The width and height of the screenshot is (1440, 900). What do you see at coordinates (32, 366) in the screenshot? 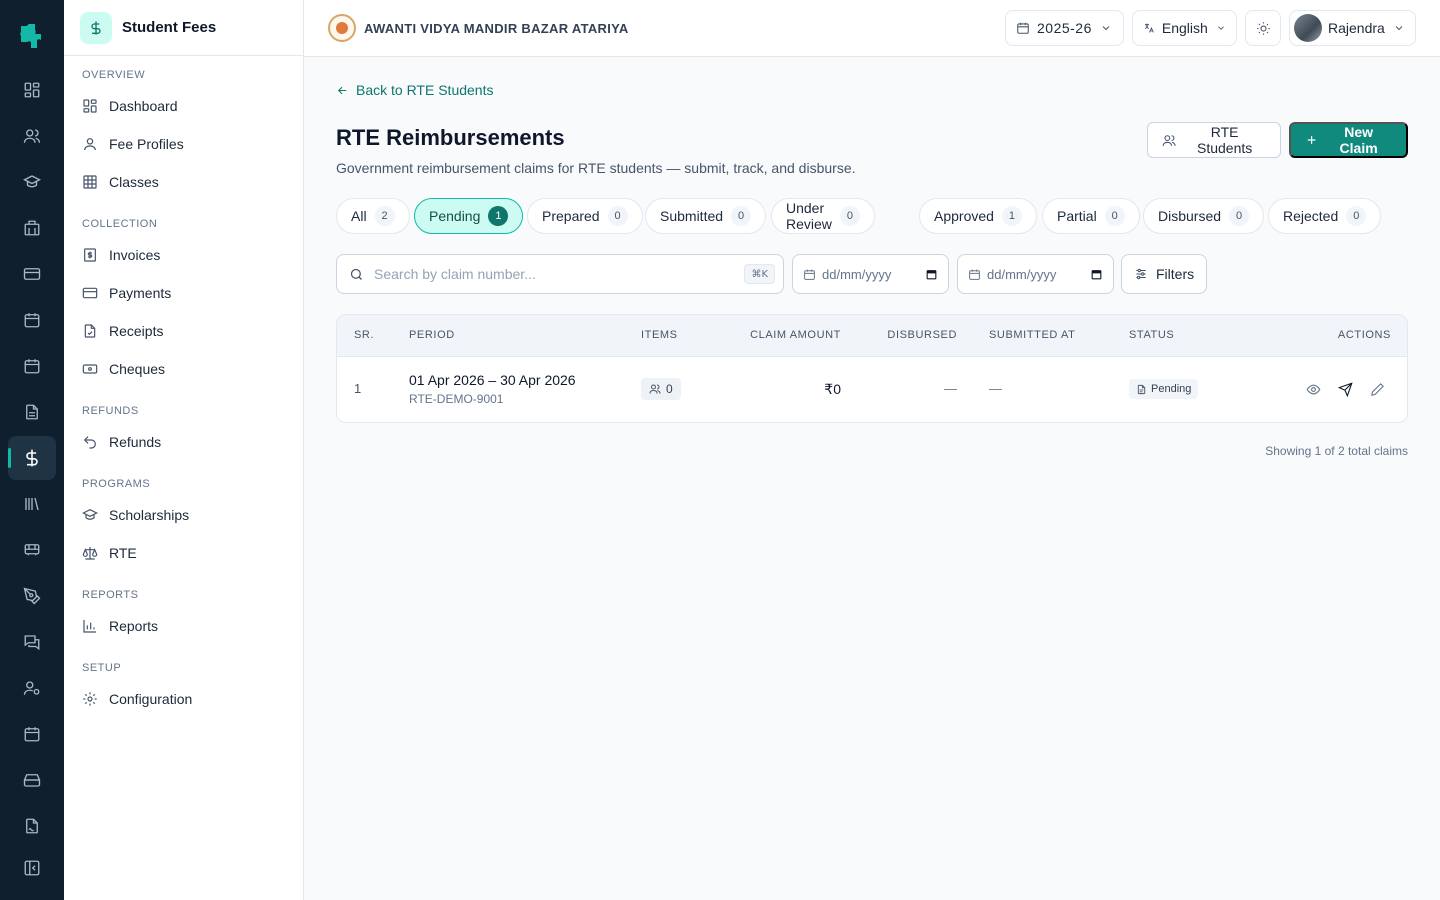
I see `calendar-check-icon` at bounding box center [32, 366].